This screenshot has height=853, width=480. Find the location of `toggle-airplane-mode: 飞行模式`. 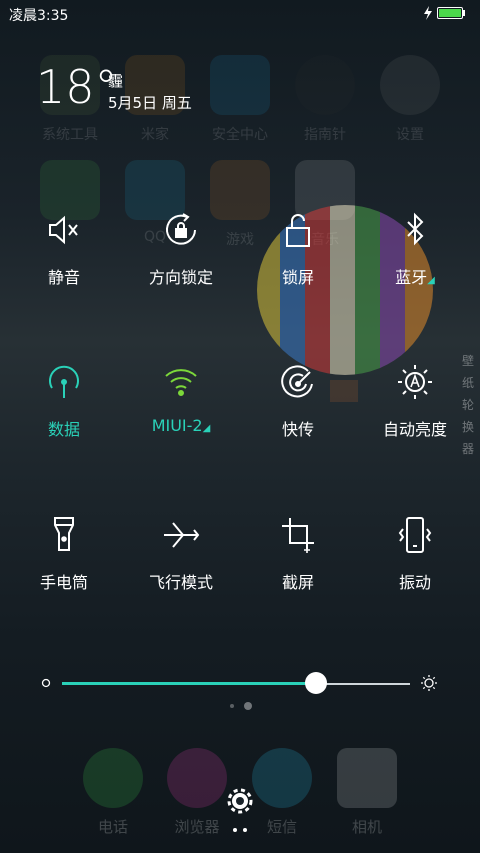

toggle-airplane-mode: 飞行模式 is located at coordinates (181, 560).